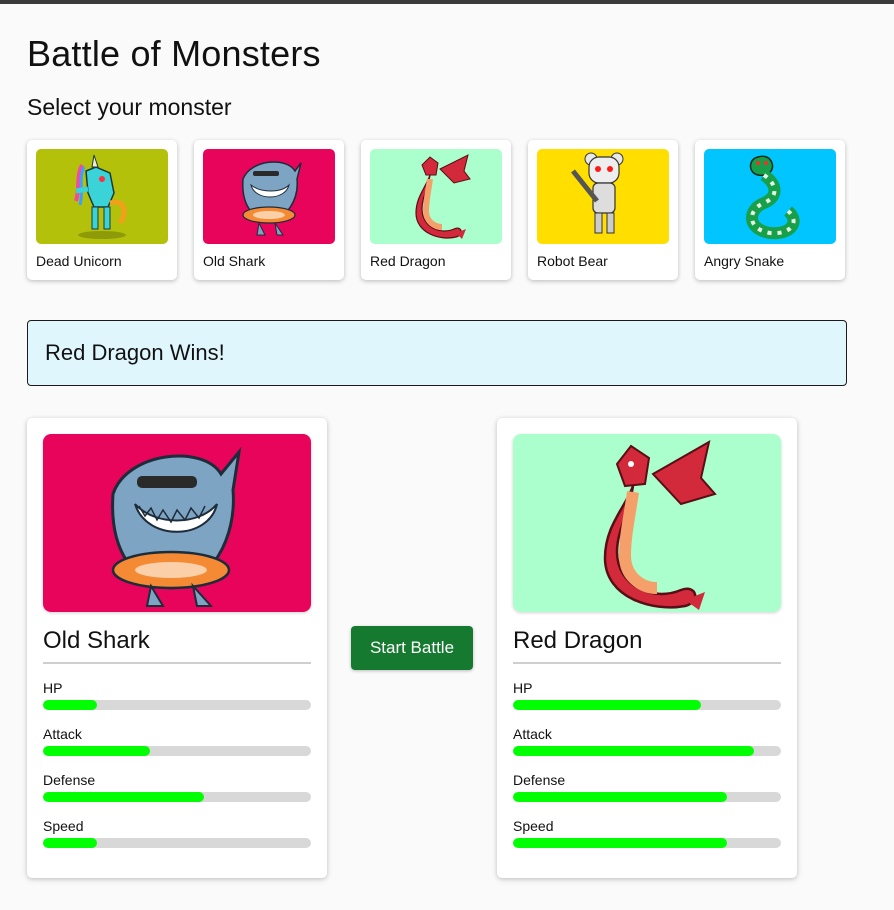 The width and height of the screenshot is (894, 910). I want to click on page-subtitle: Select your monster, so click(129, 107).